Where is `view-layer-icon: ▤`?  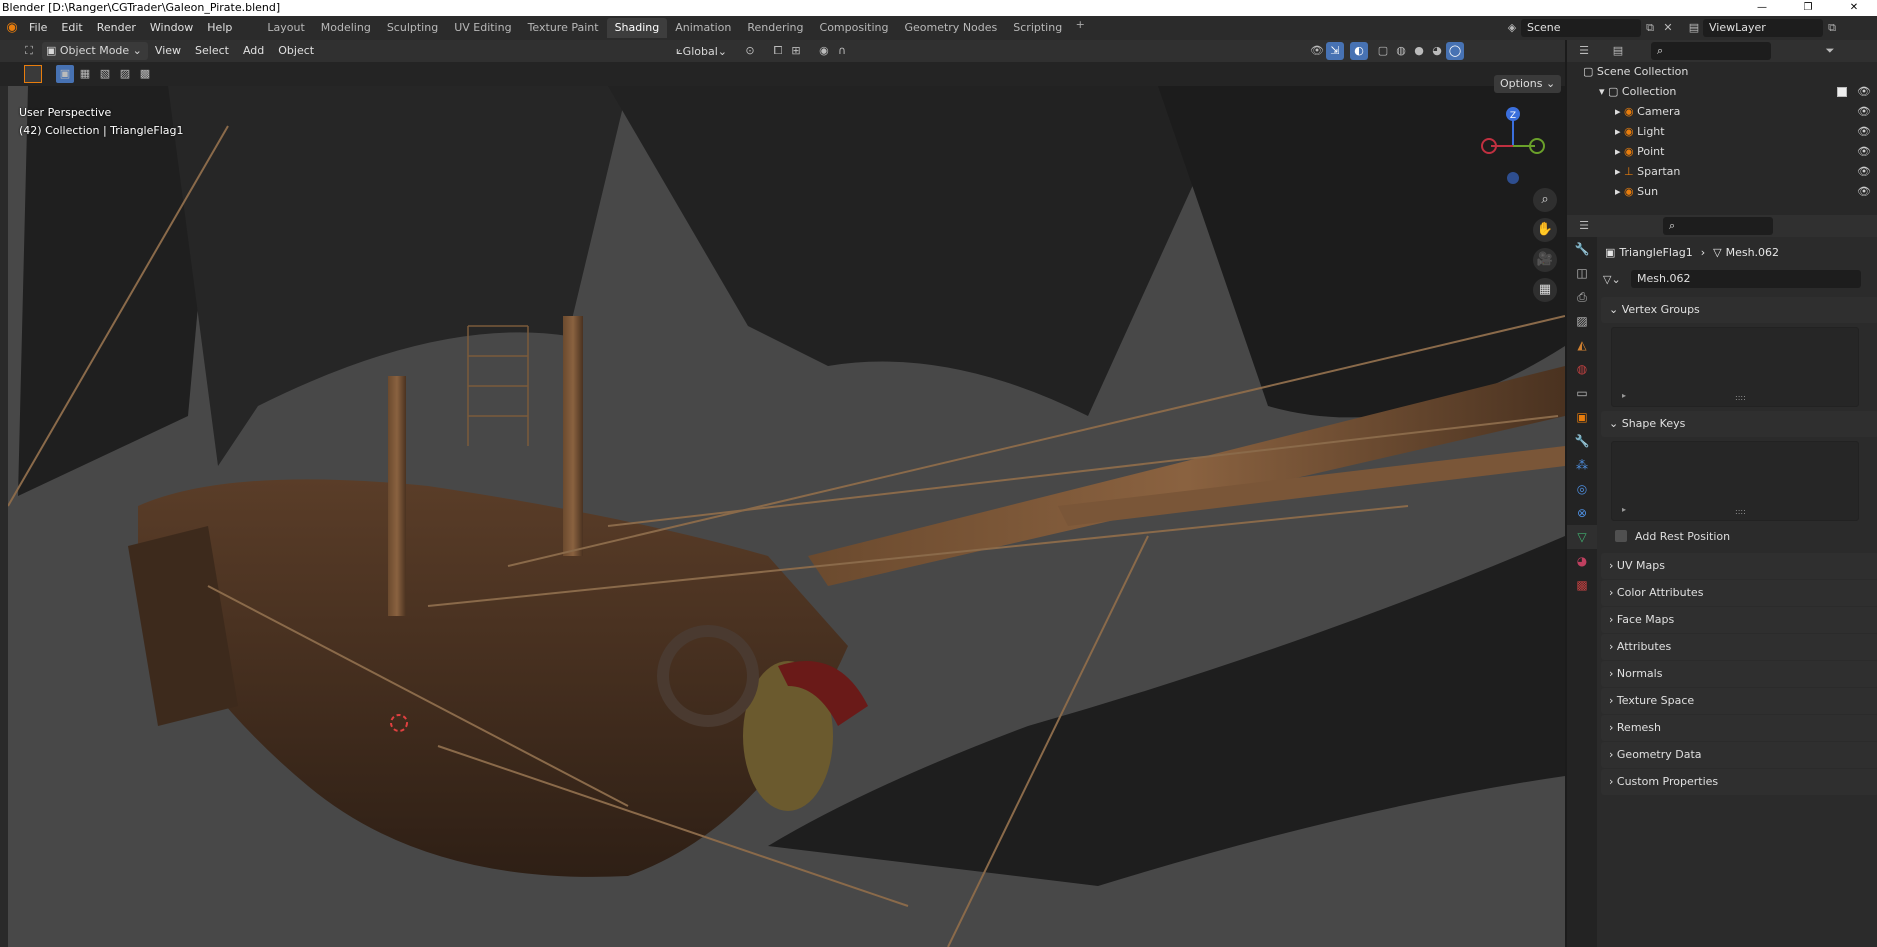 view-layer-icon: ▤ is located at coordinates (1694, 28).